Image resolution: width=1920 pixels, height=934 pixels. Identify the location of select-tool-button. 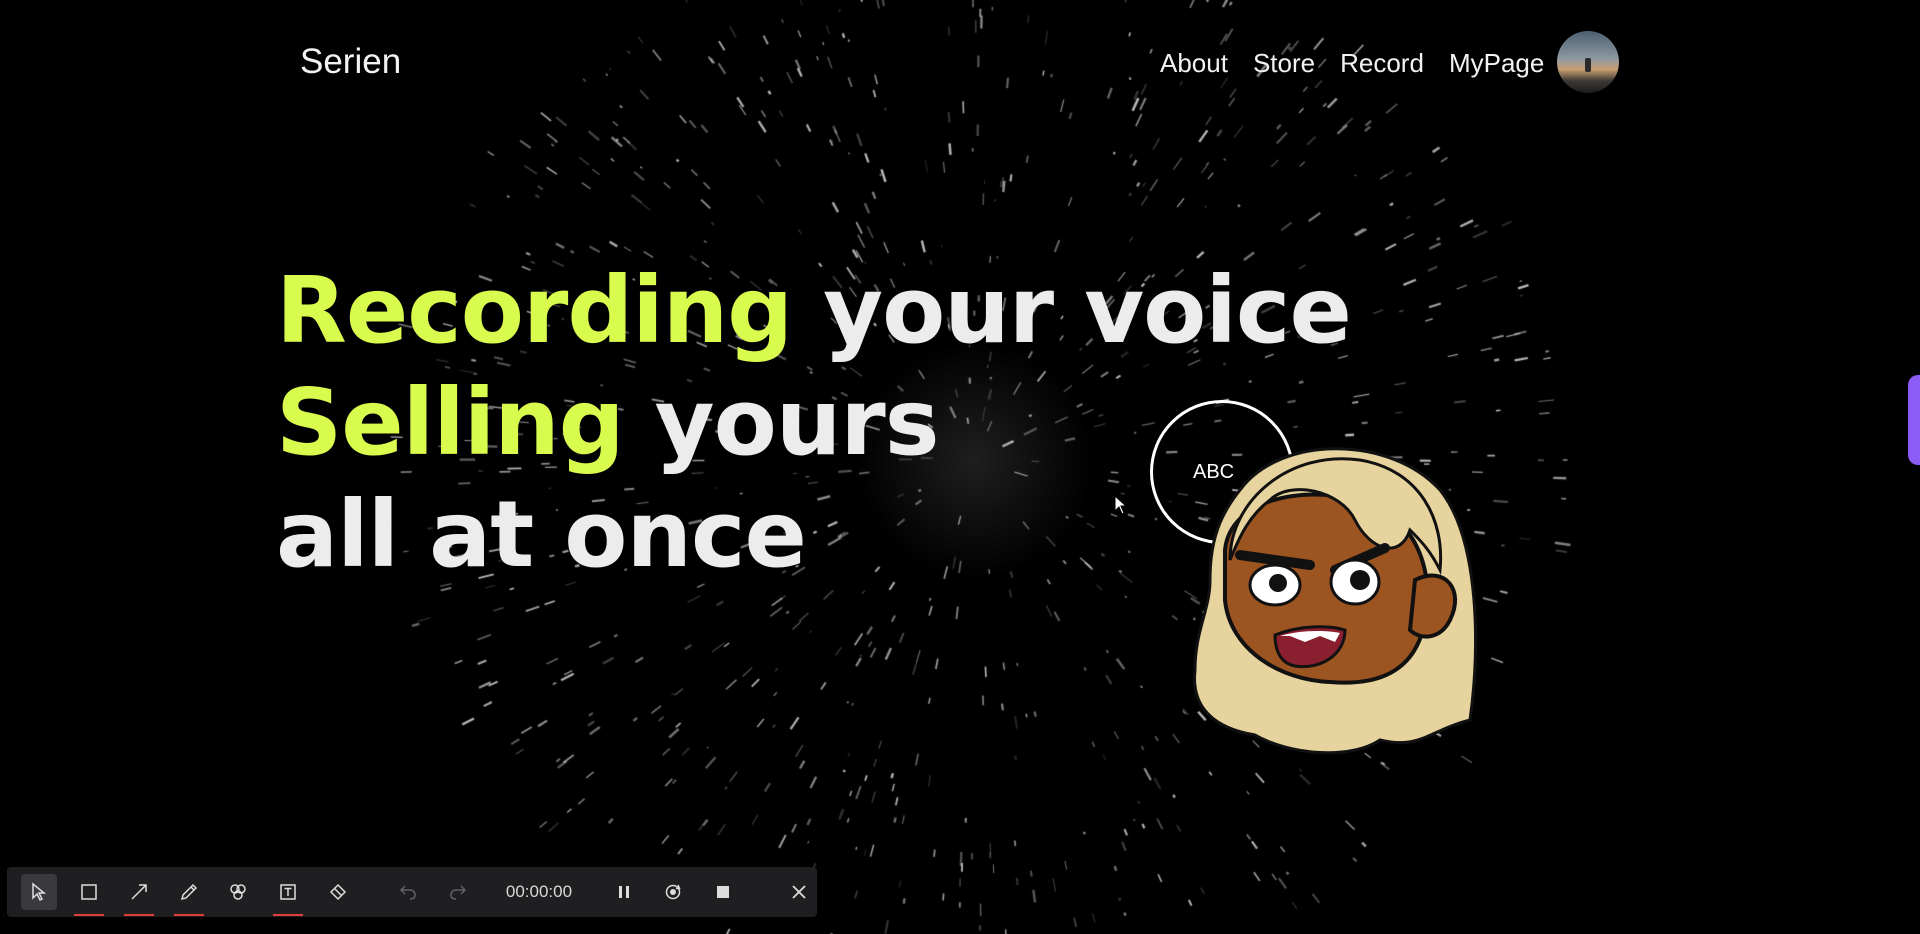
(39, 892).